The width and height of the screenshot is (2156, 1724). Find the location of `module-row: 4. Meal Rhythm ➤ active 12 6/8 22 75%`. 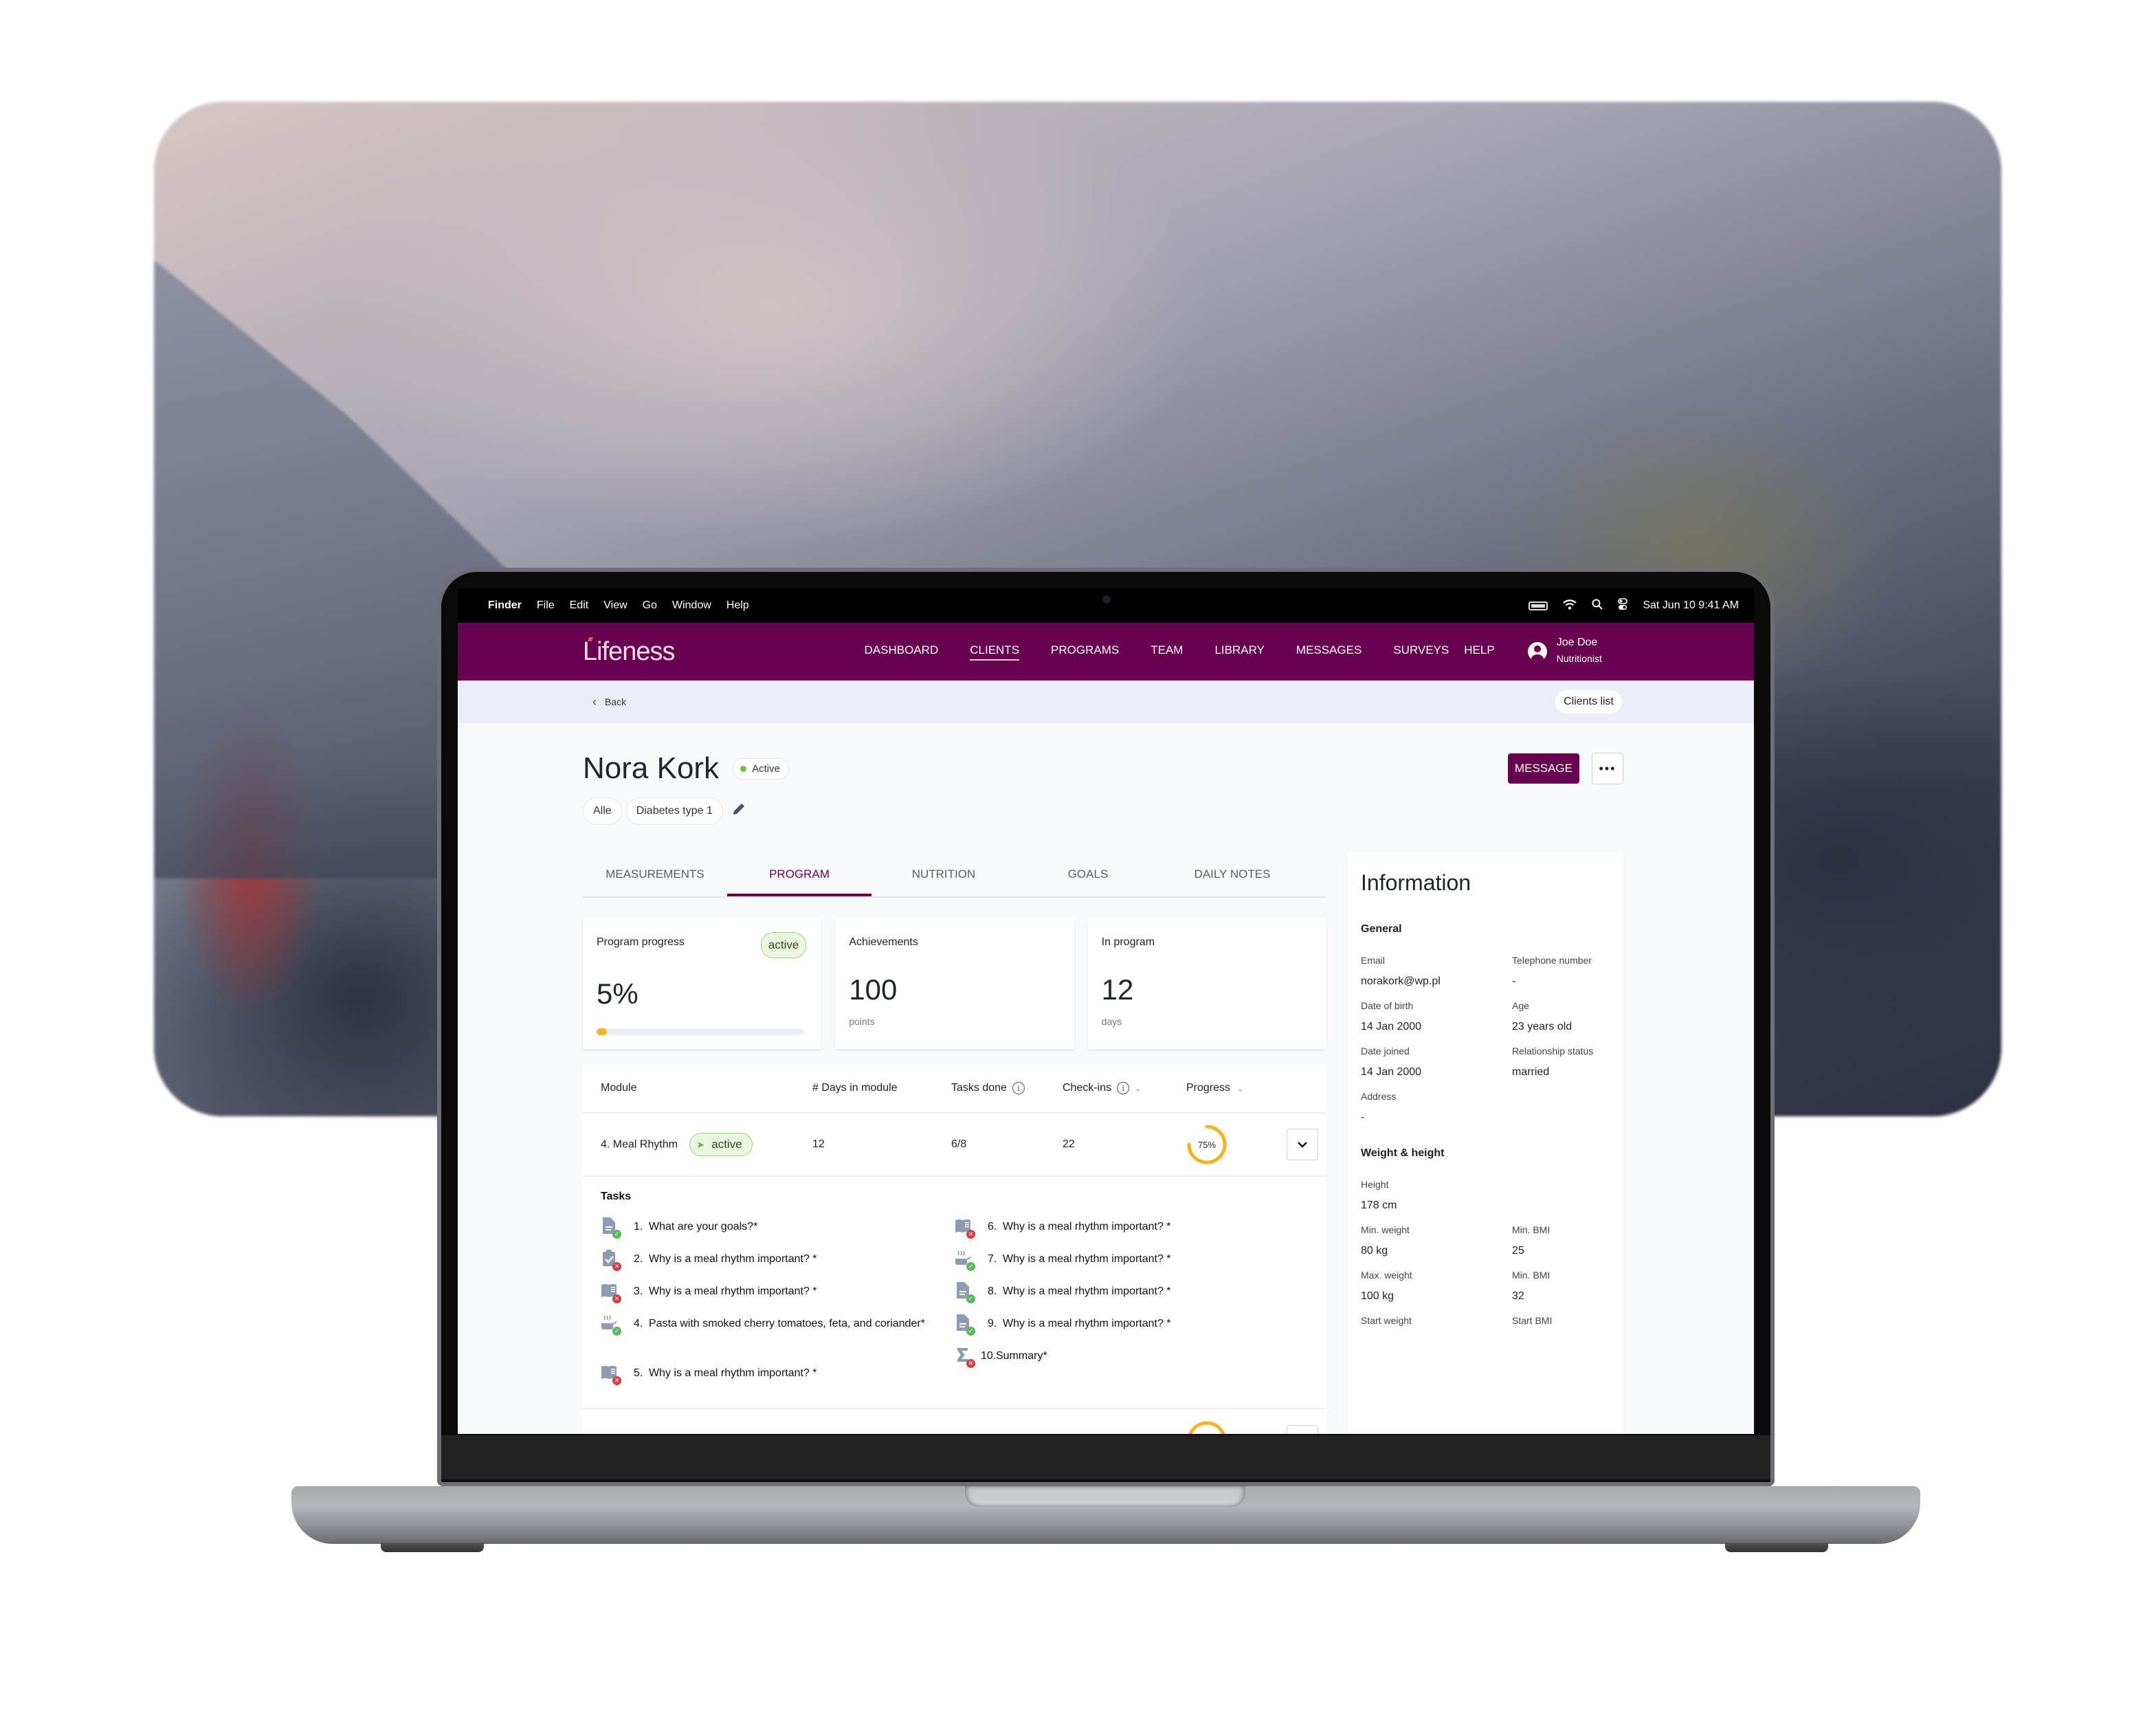

module-row: 4. Meal Rhythm ➤ active 12 6/8 22 75% is located at coordinates (954, 1145).